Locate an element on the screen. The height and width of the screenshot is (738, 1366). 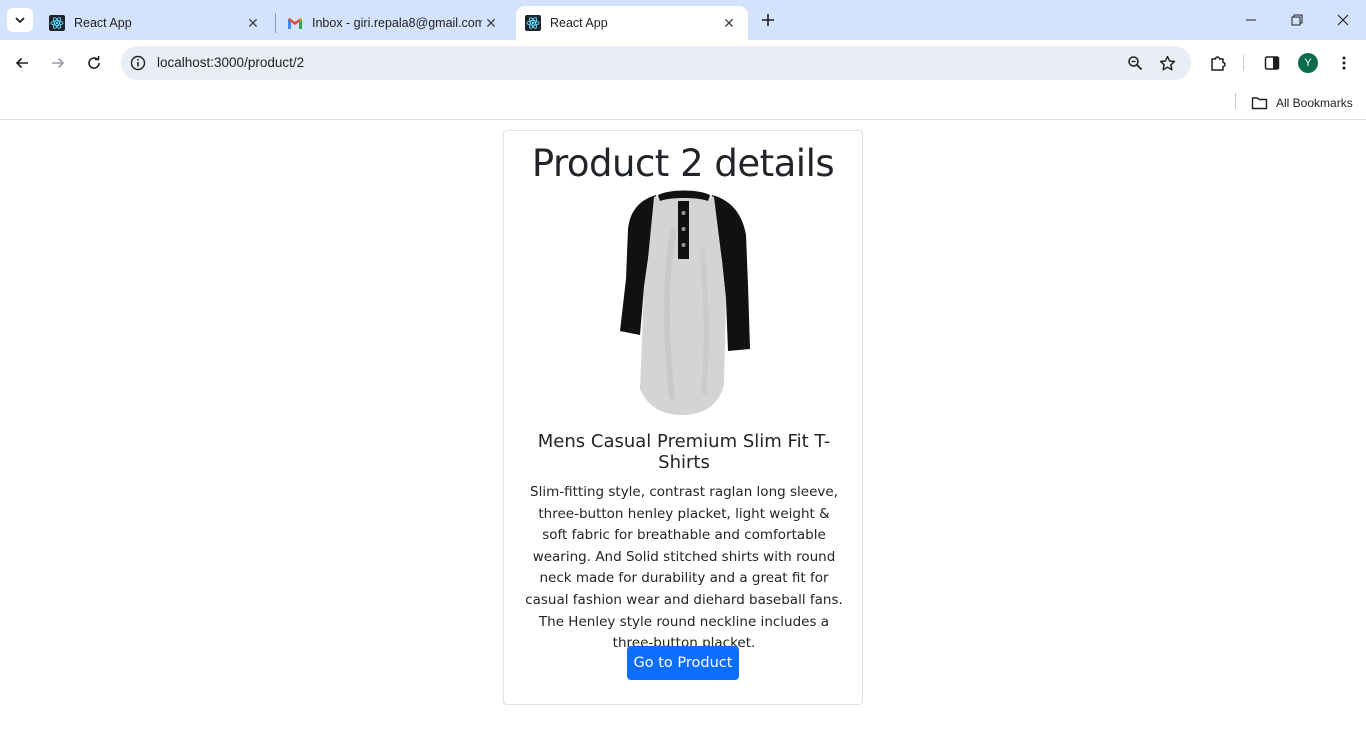
back-arrow-icon is located at coordinates (21, 63).